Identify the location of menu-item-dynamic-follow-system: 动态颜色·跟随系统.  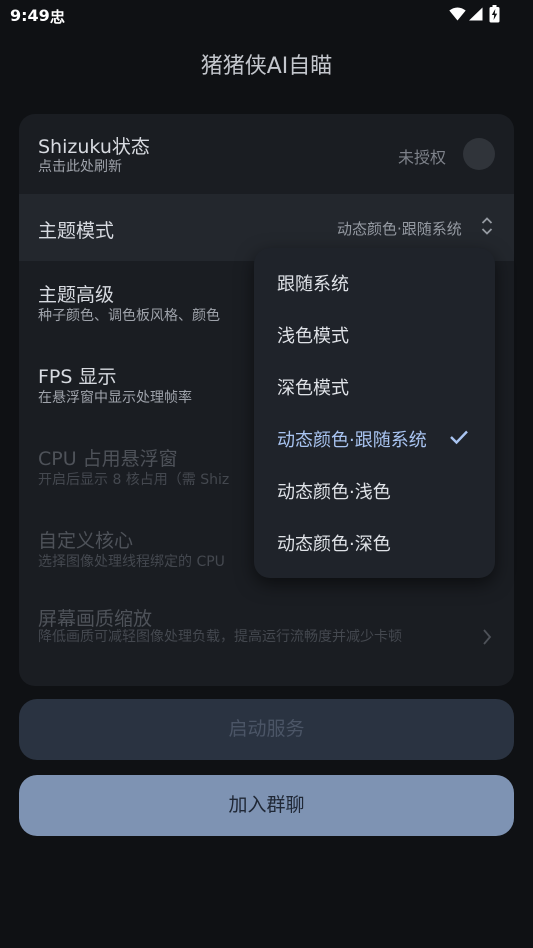
(374, 438).